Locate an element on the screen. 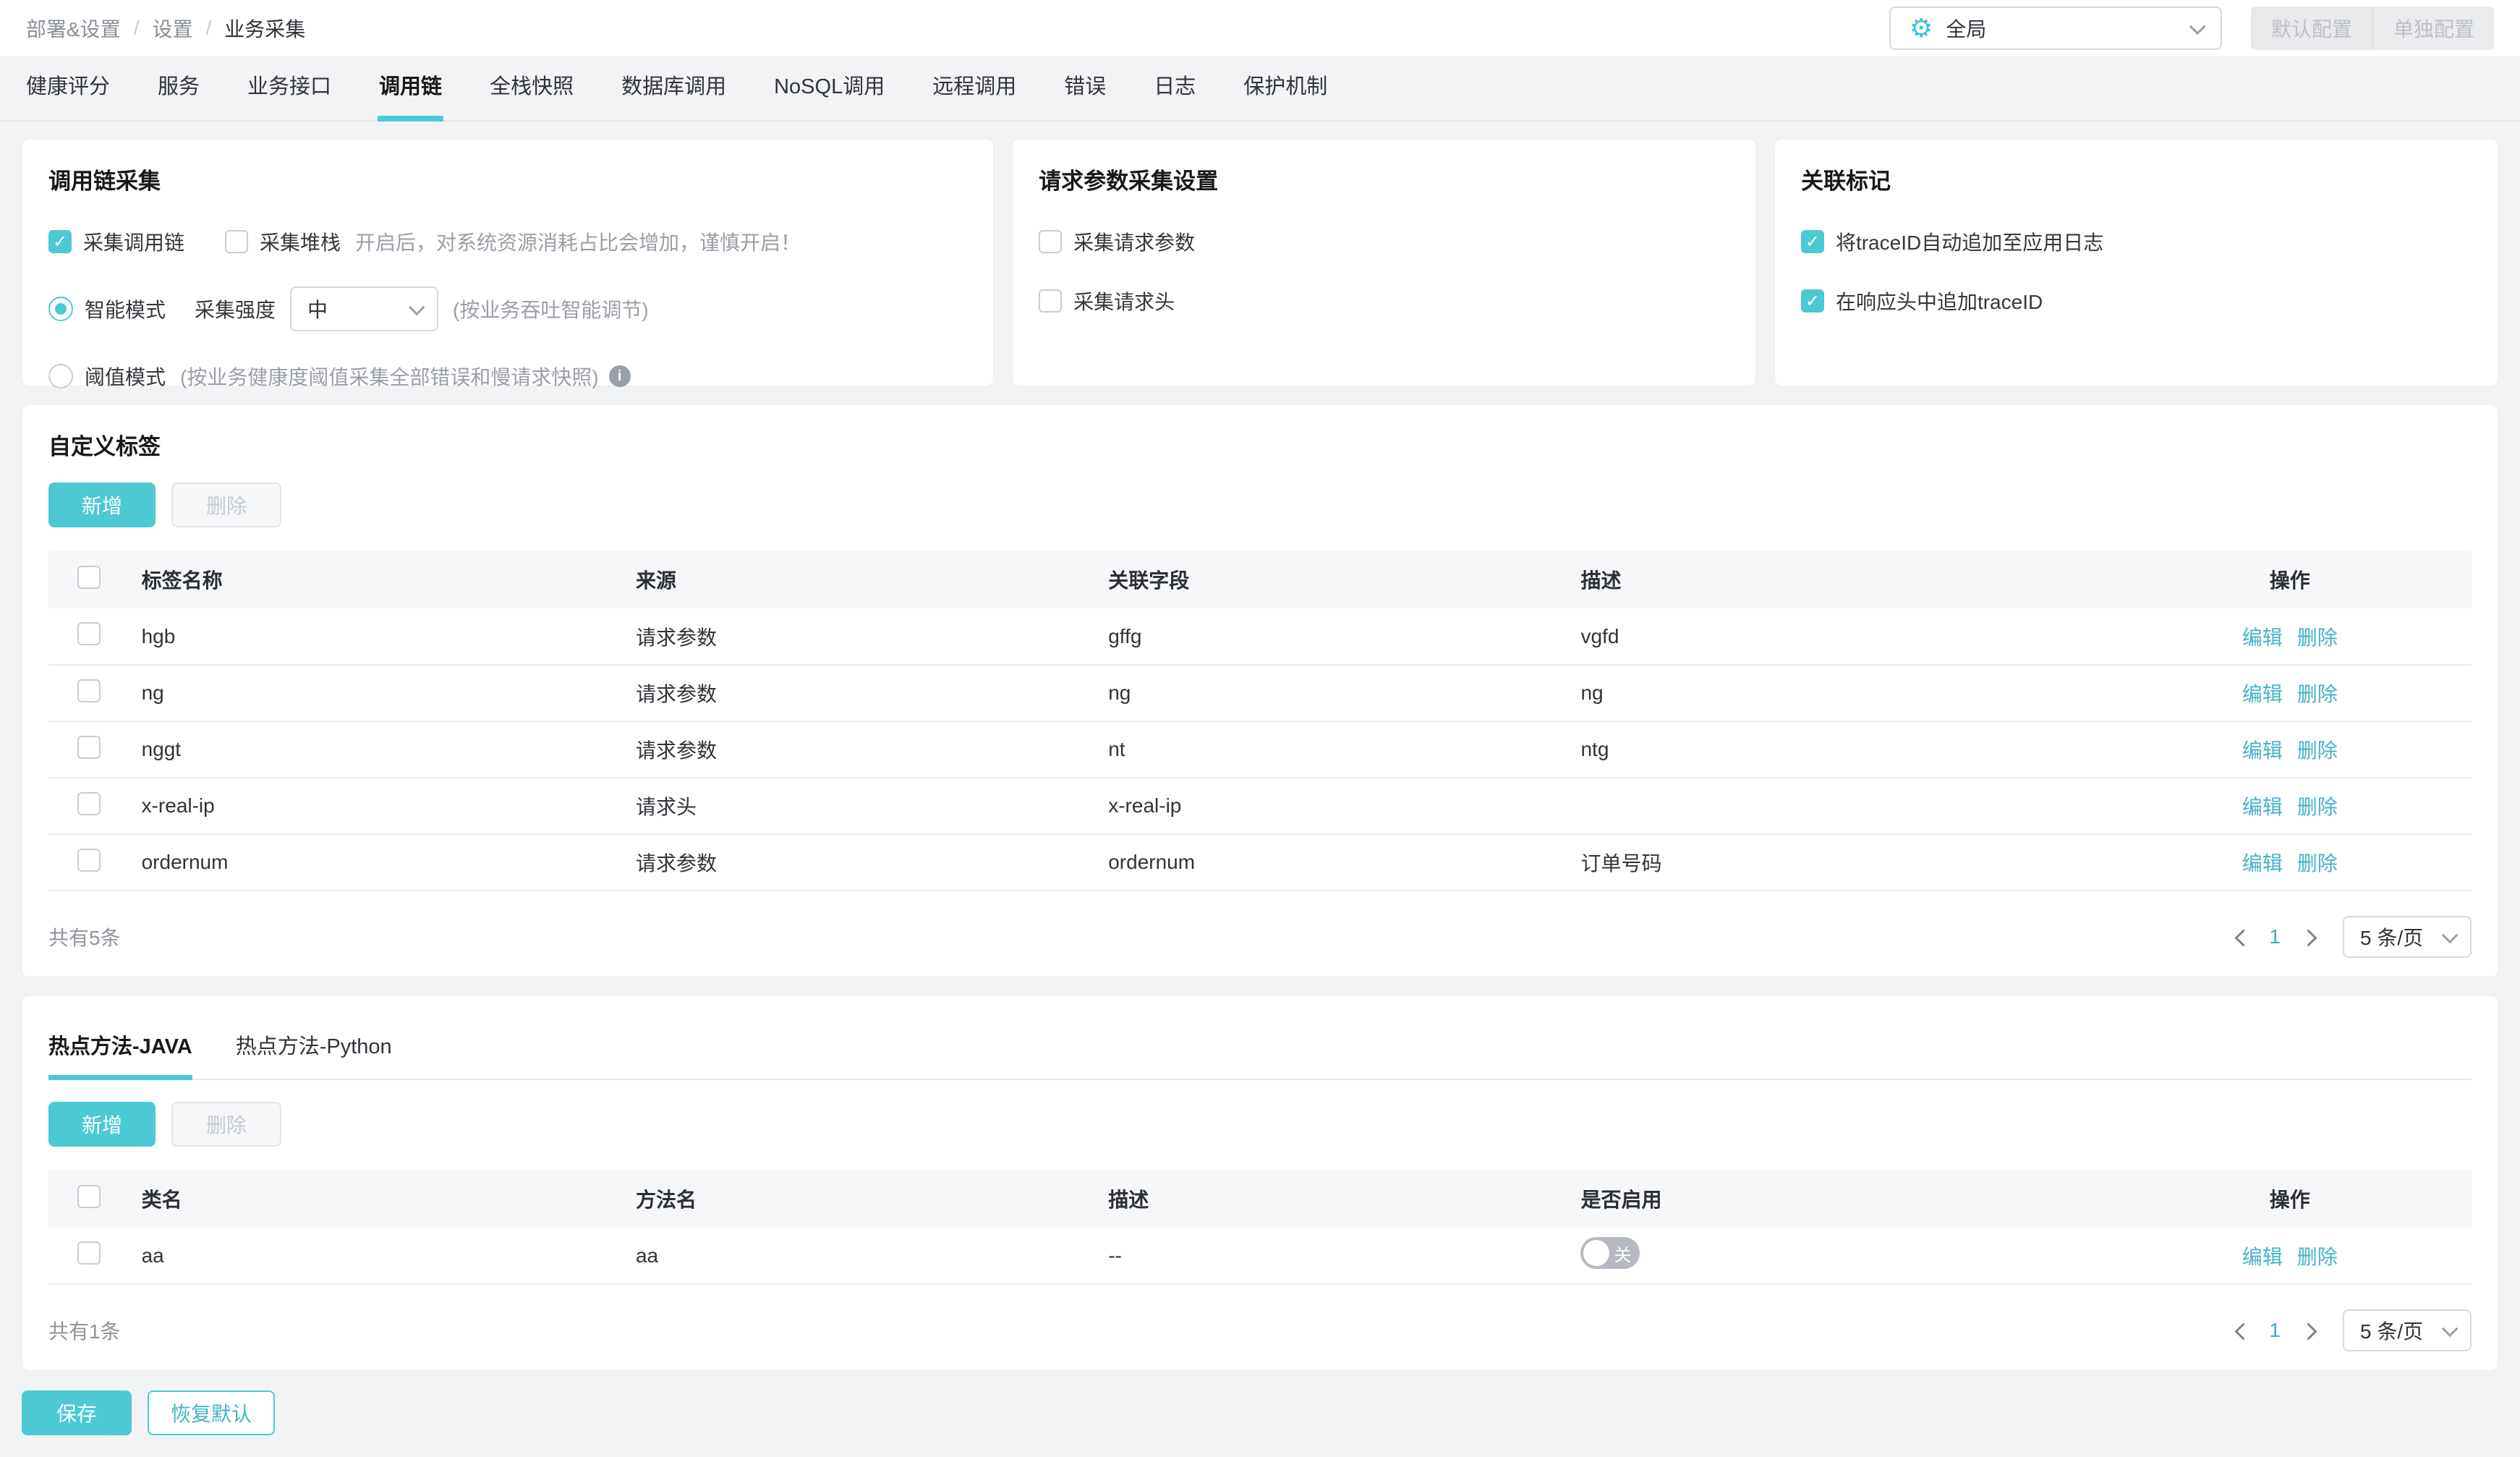 This screenshot has height=1457, width=2520. collect-headers-checkbox is located at coordinates (1051, 301).